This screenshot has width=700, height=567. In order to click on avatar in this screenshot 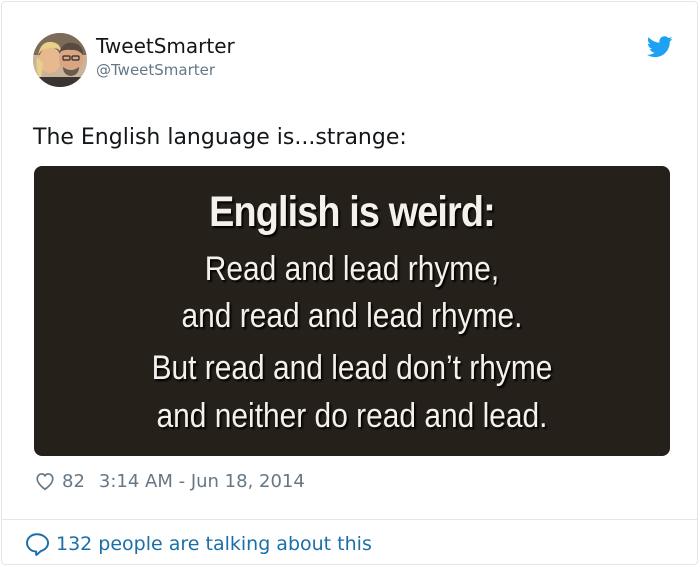, I will do `click(60, 60)`.